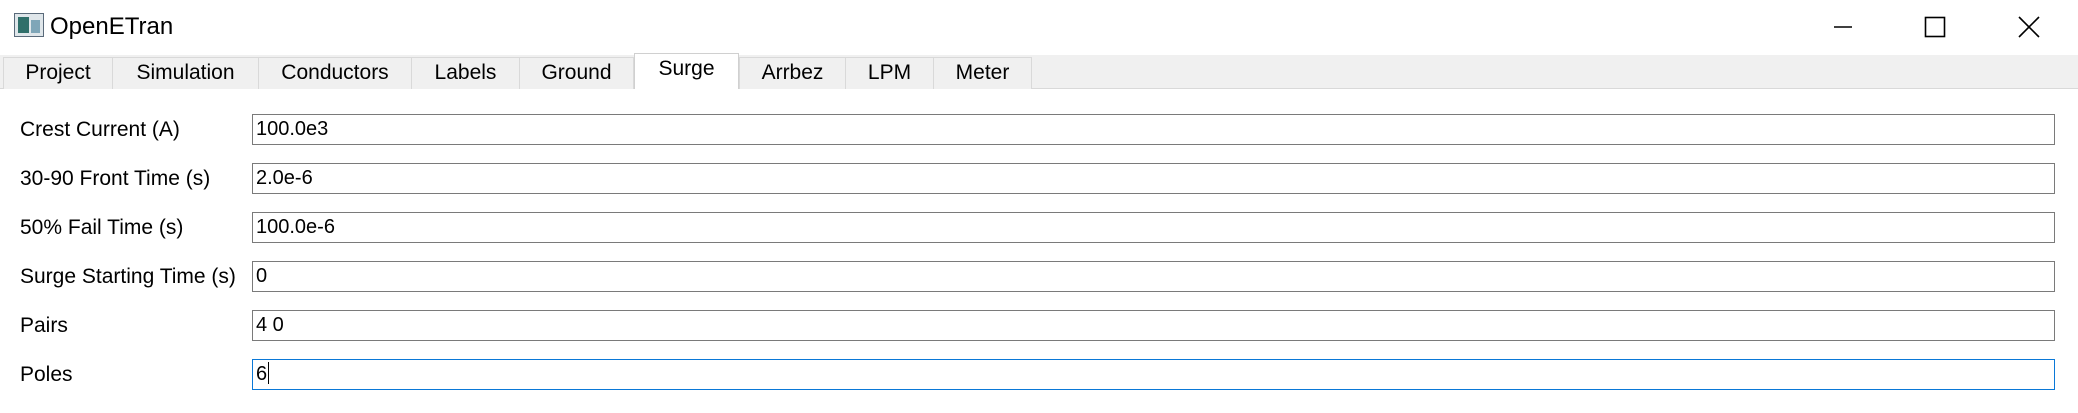 The image size is (2078, 413). What do you see at coordinates (269, 373) in the screenshot?
I see `text-cursor` at bounding box center [269, 373].